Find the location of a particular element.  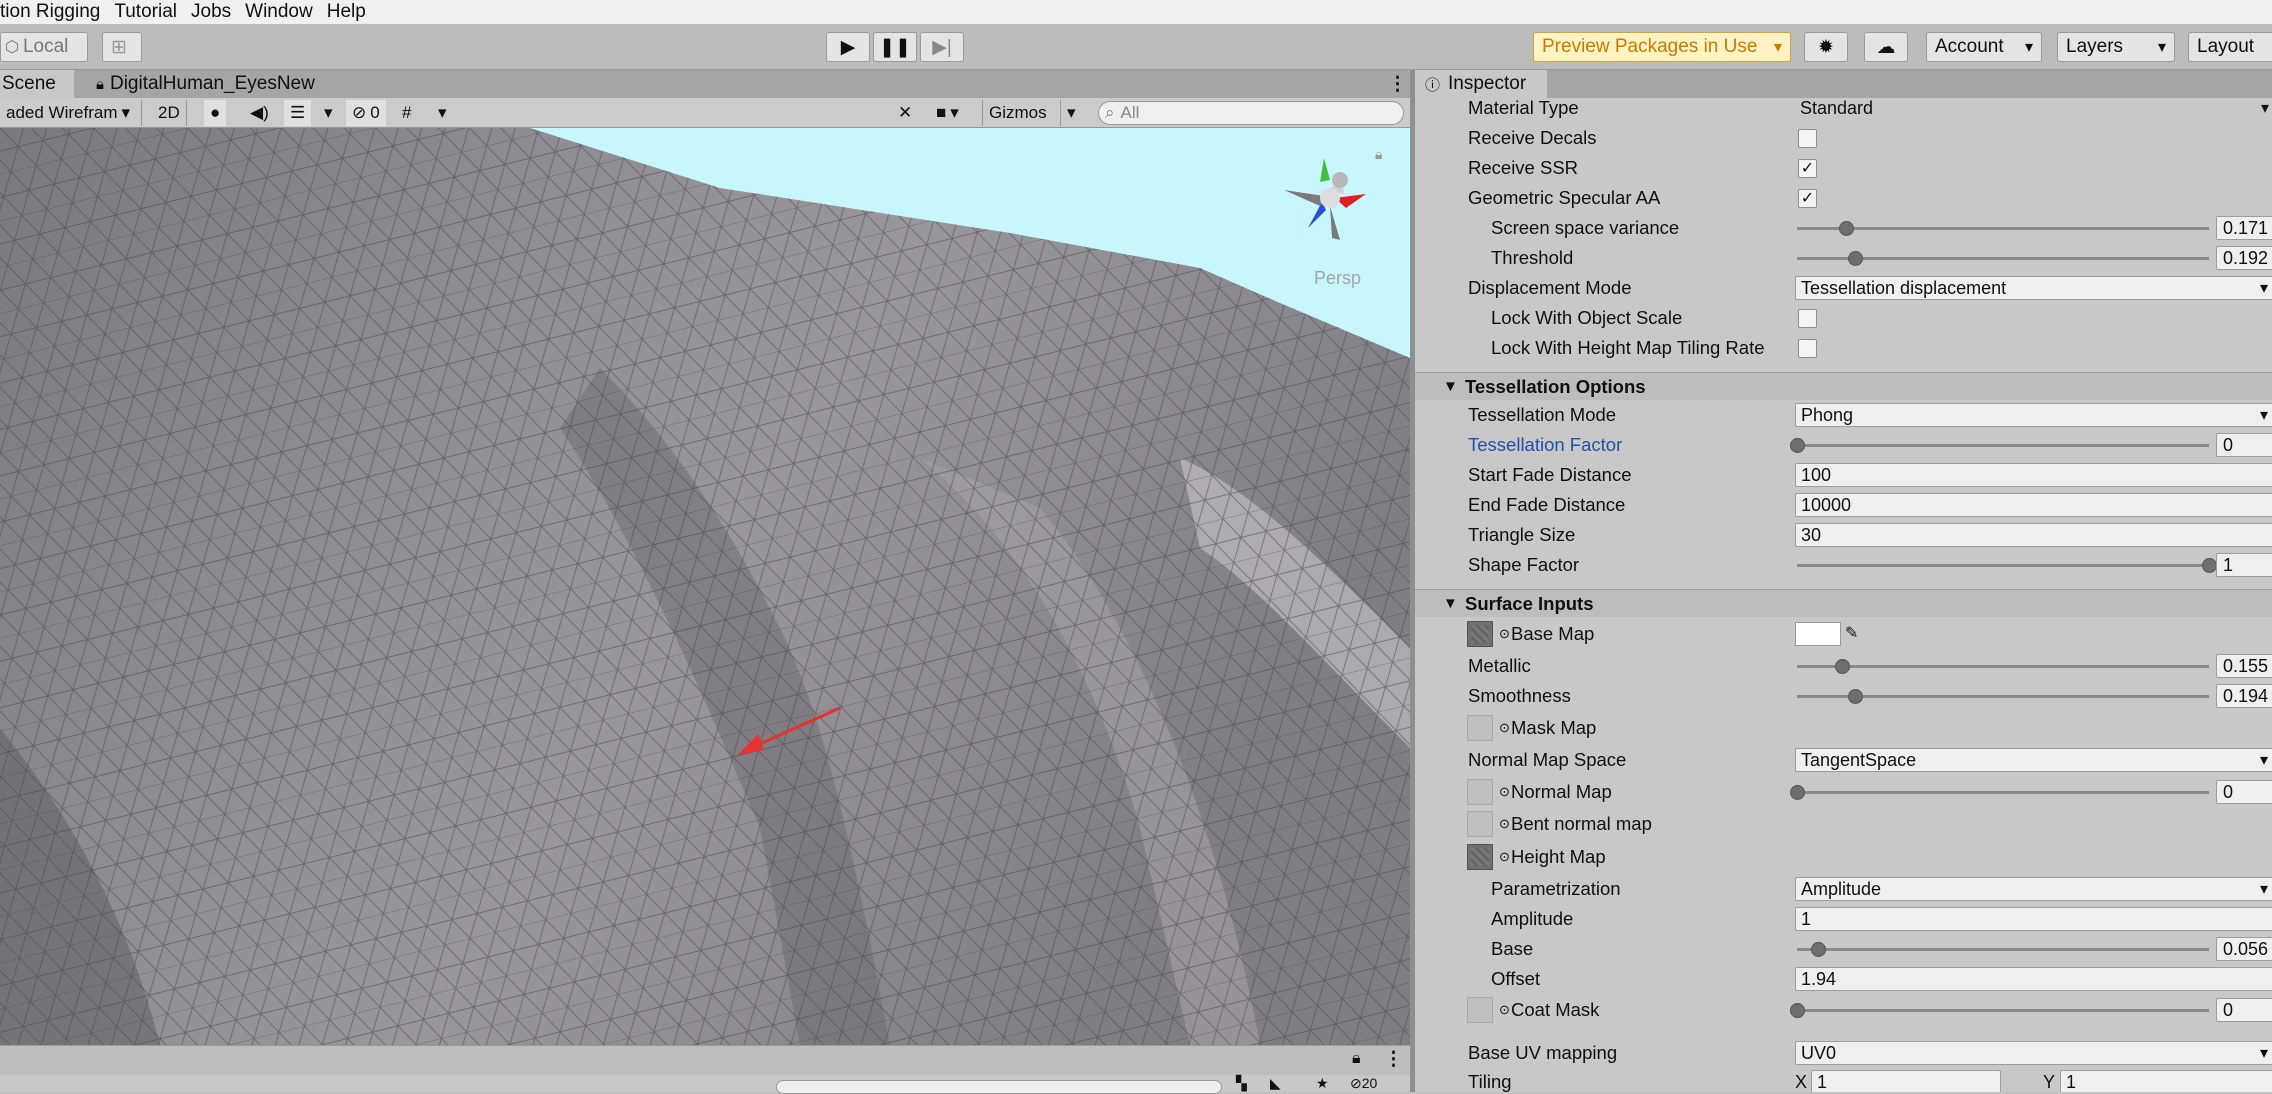

tools-button: ✕ is located at coordinates (905, 113).